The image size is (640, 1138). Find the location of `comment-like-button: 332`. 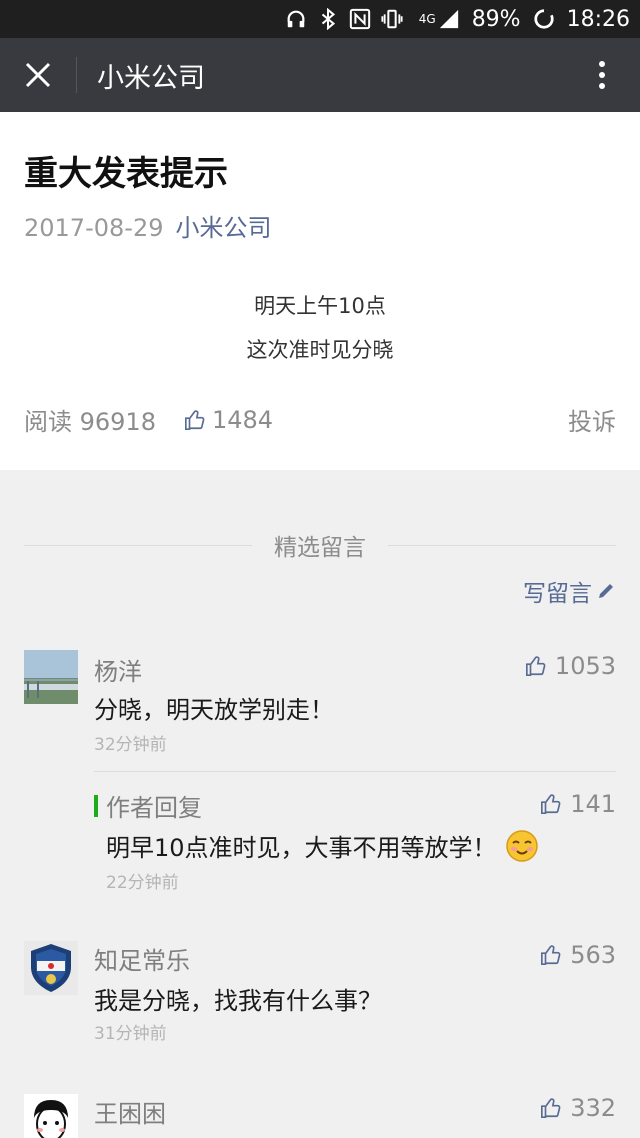

comment-like-button: 332 is located at coordinates (578, 1108).